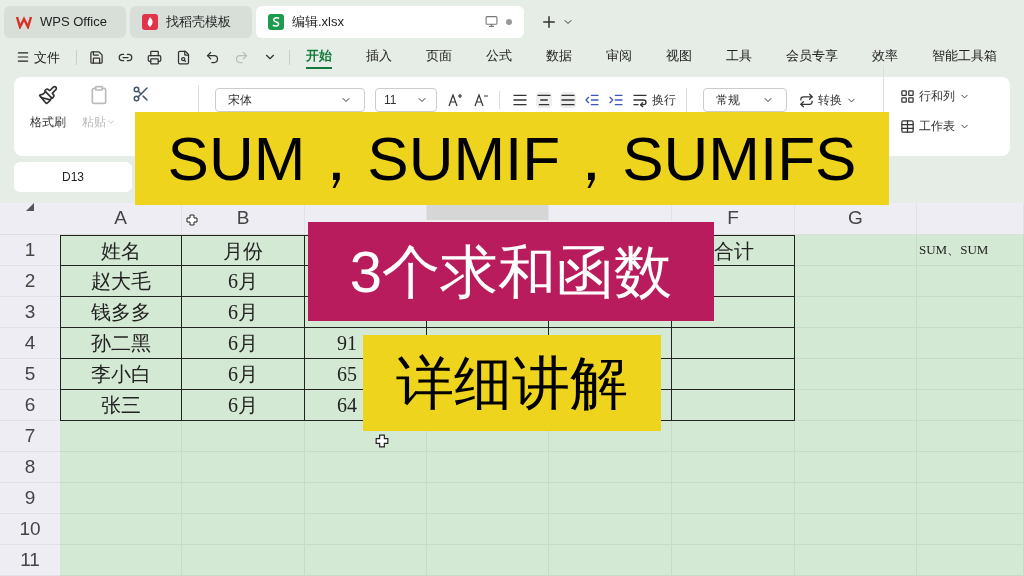  What do you see at coordinates (96, 57) in the screenshot?
I see `save-icon` at bounding box center [96, 57].